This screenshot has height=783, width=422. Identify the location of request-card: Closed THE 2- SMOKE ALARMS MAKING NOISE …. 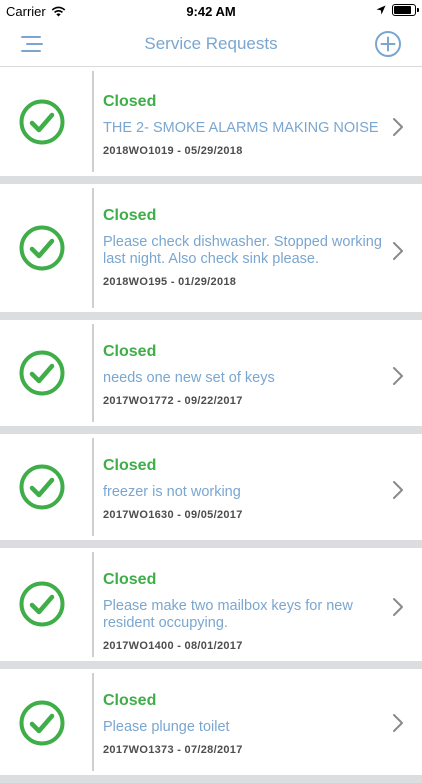
(211, 125).